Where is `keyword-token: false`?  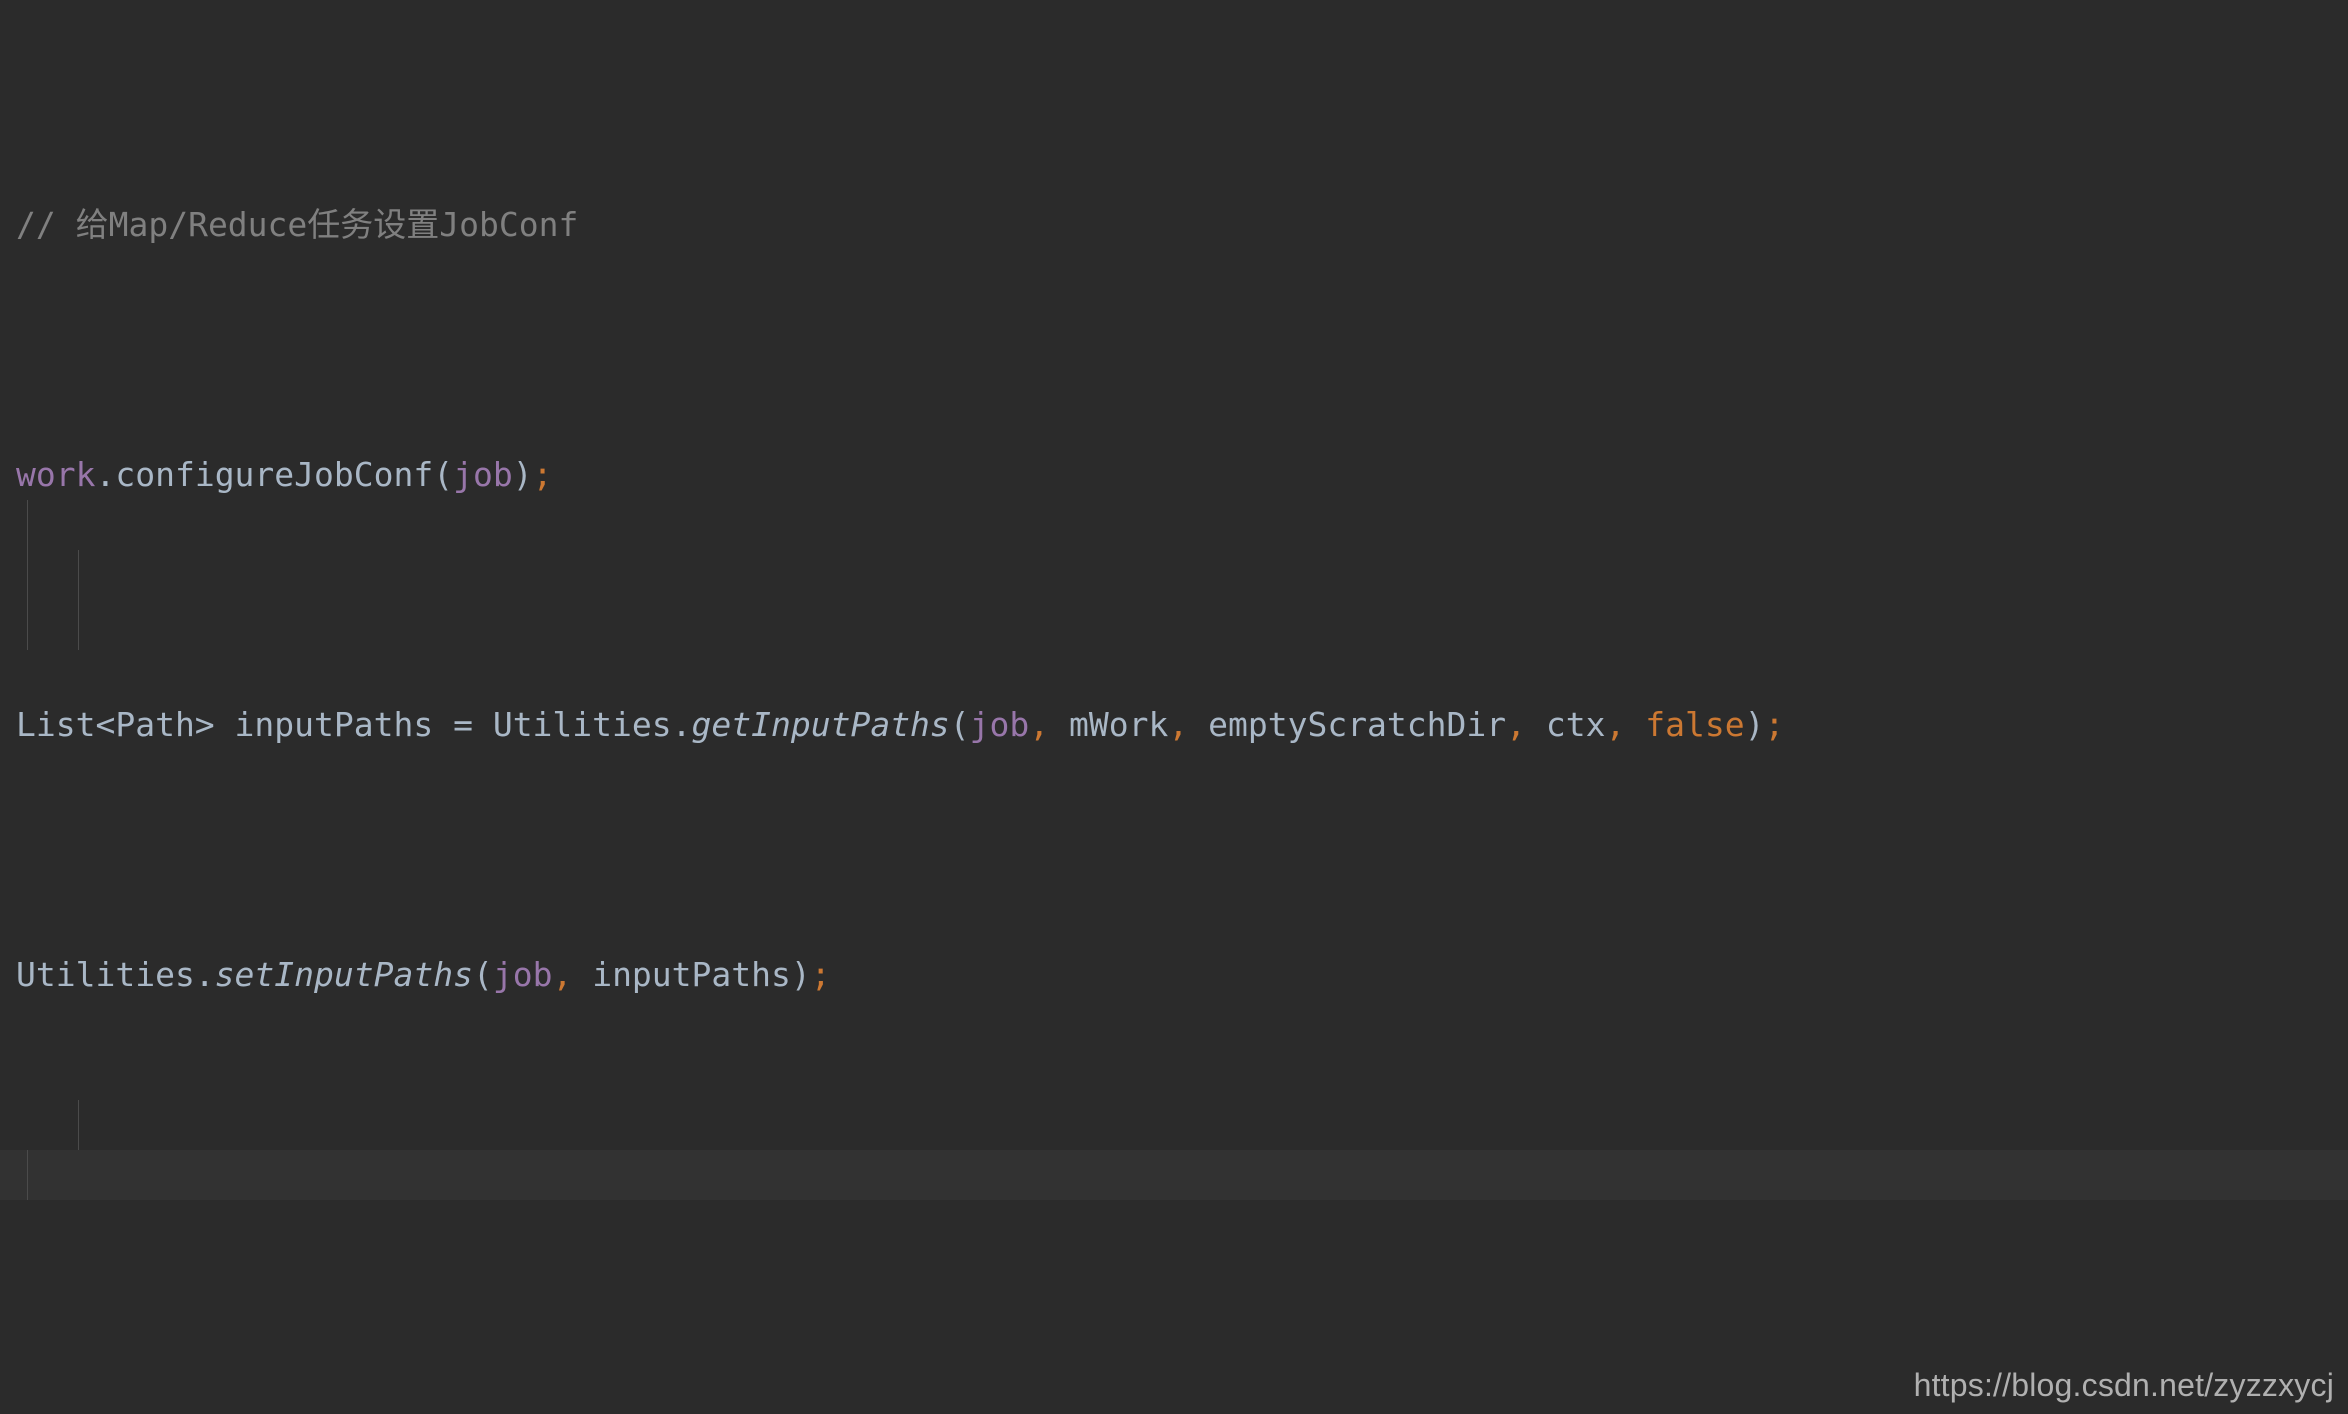 keyword-token: false is located at coordinates (1695, 724).